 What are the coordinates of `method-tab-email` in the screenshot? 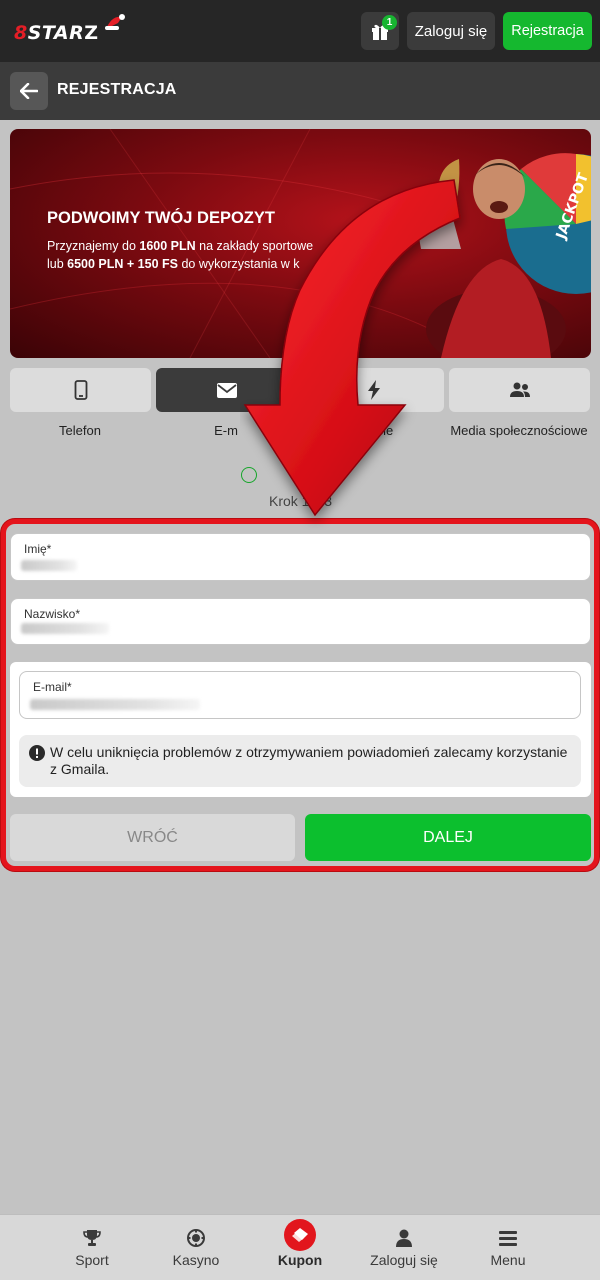 It's located at (226, 390).